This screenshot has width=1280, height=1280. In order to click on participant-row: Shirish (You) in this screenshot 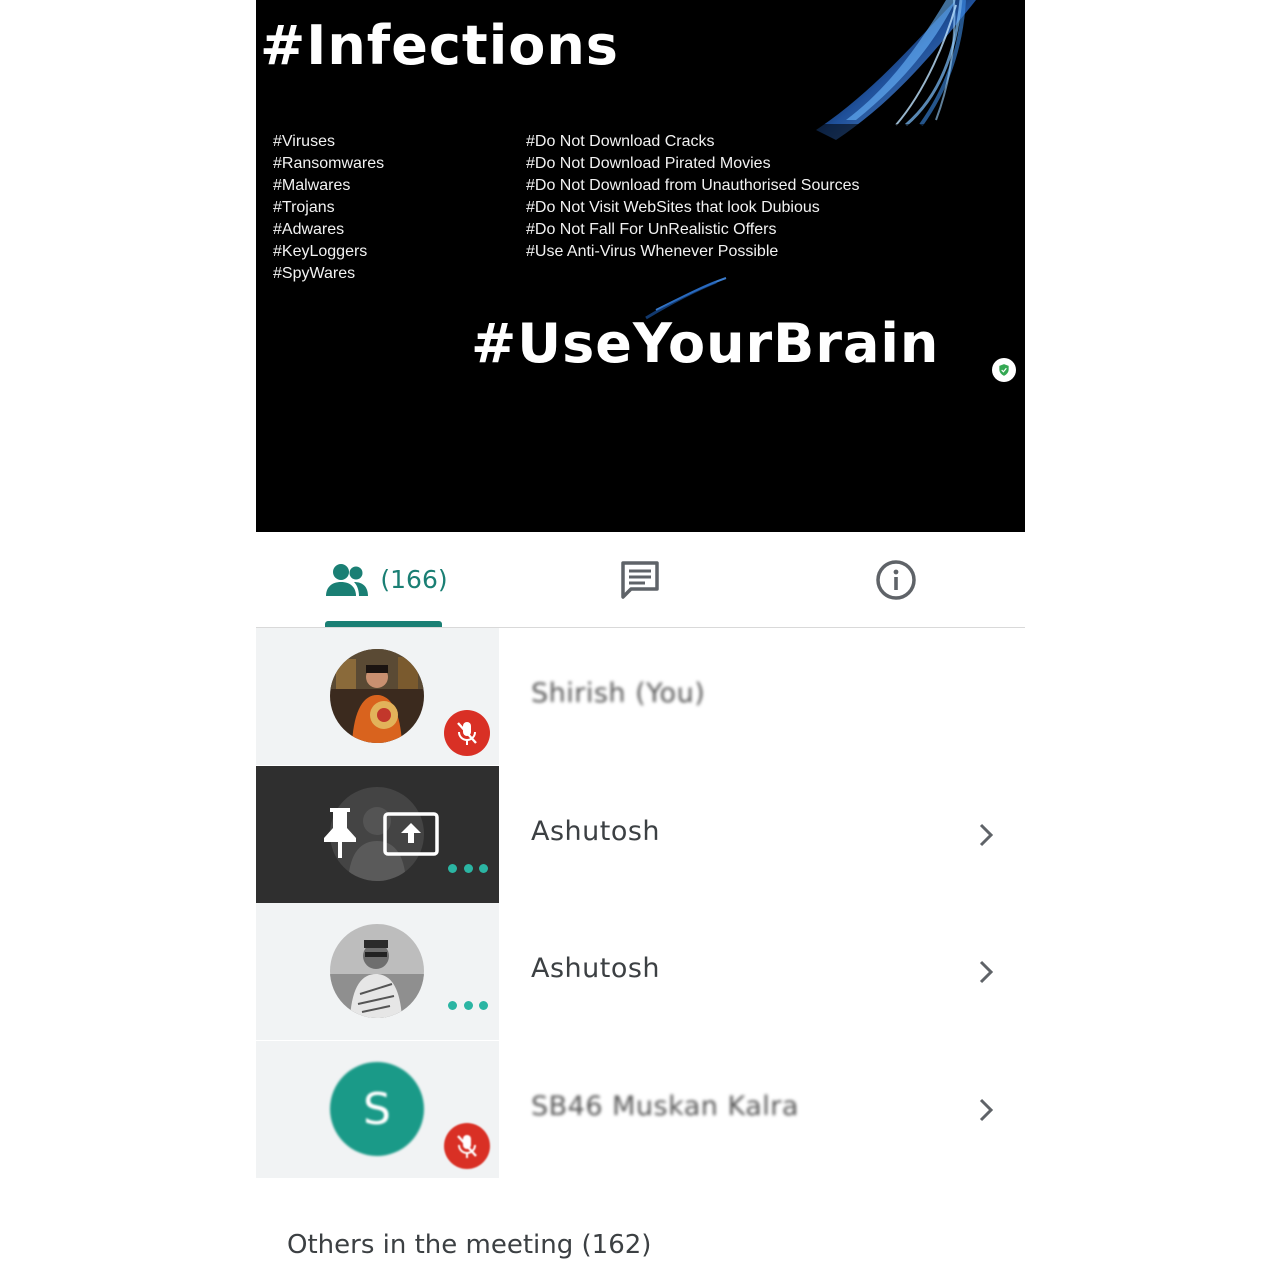, I will do `click(640, 696)`.